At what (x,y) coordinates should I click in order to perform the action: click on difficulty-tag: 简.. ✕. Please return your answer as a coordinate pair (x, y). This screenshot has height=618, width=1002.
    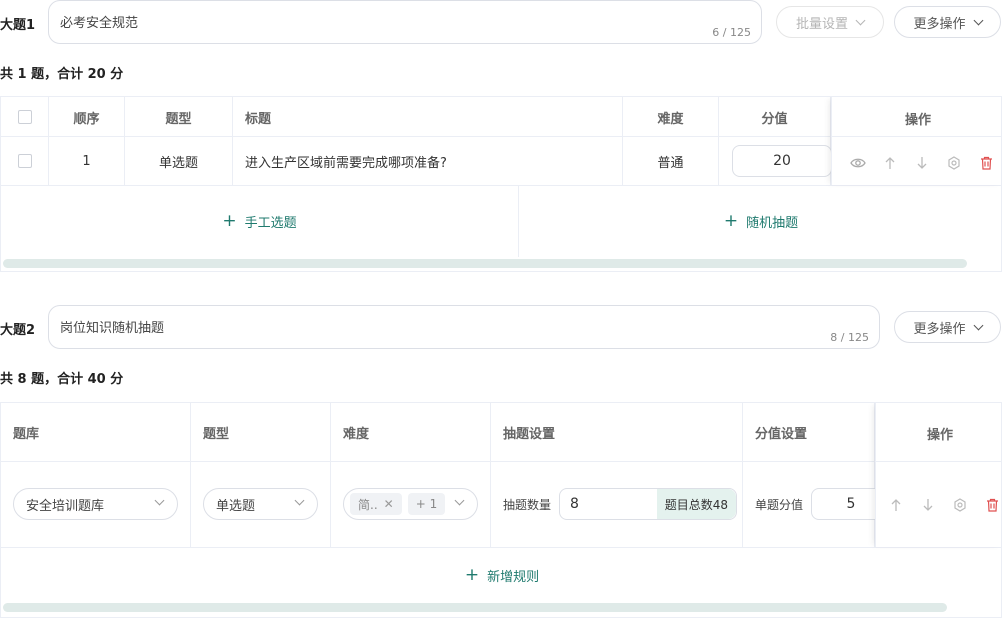
    Looking at the image, I should click on (376, 504).